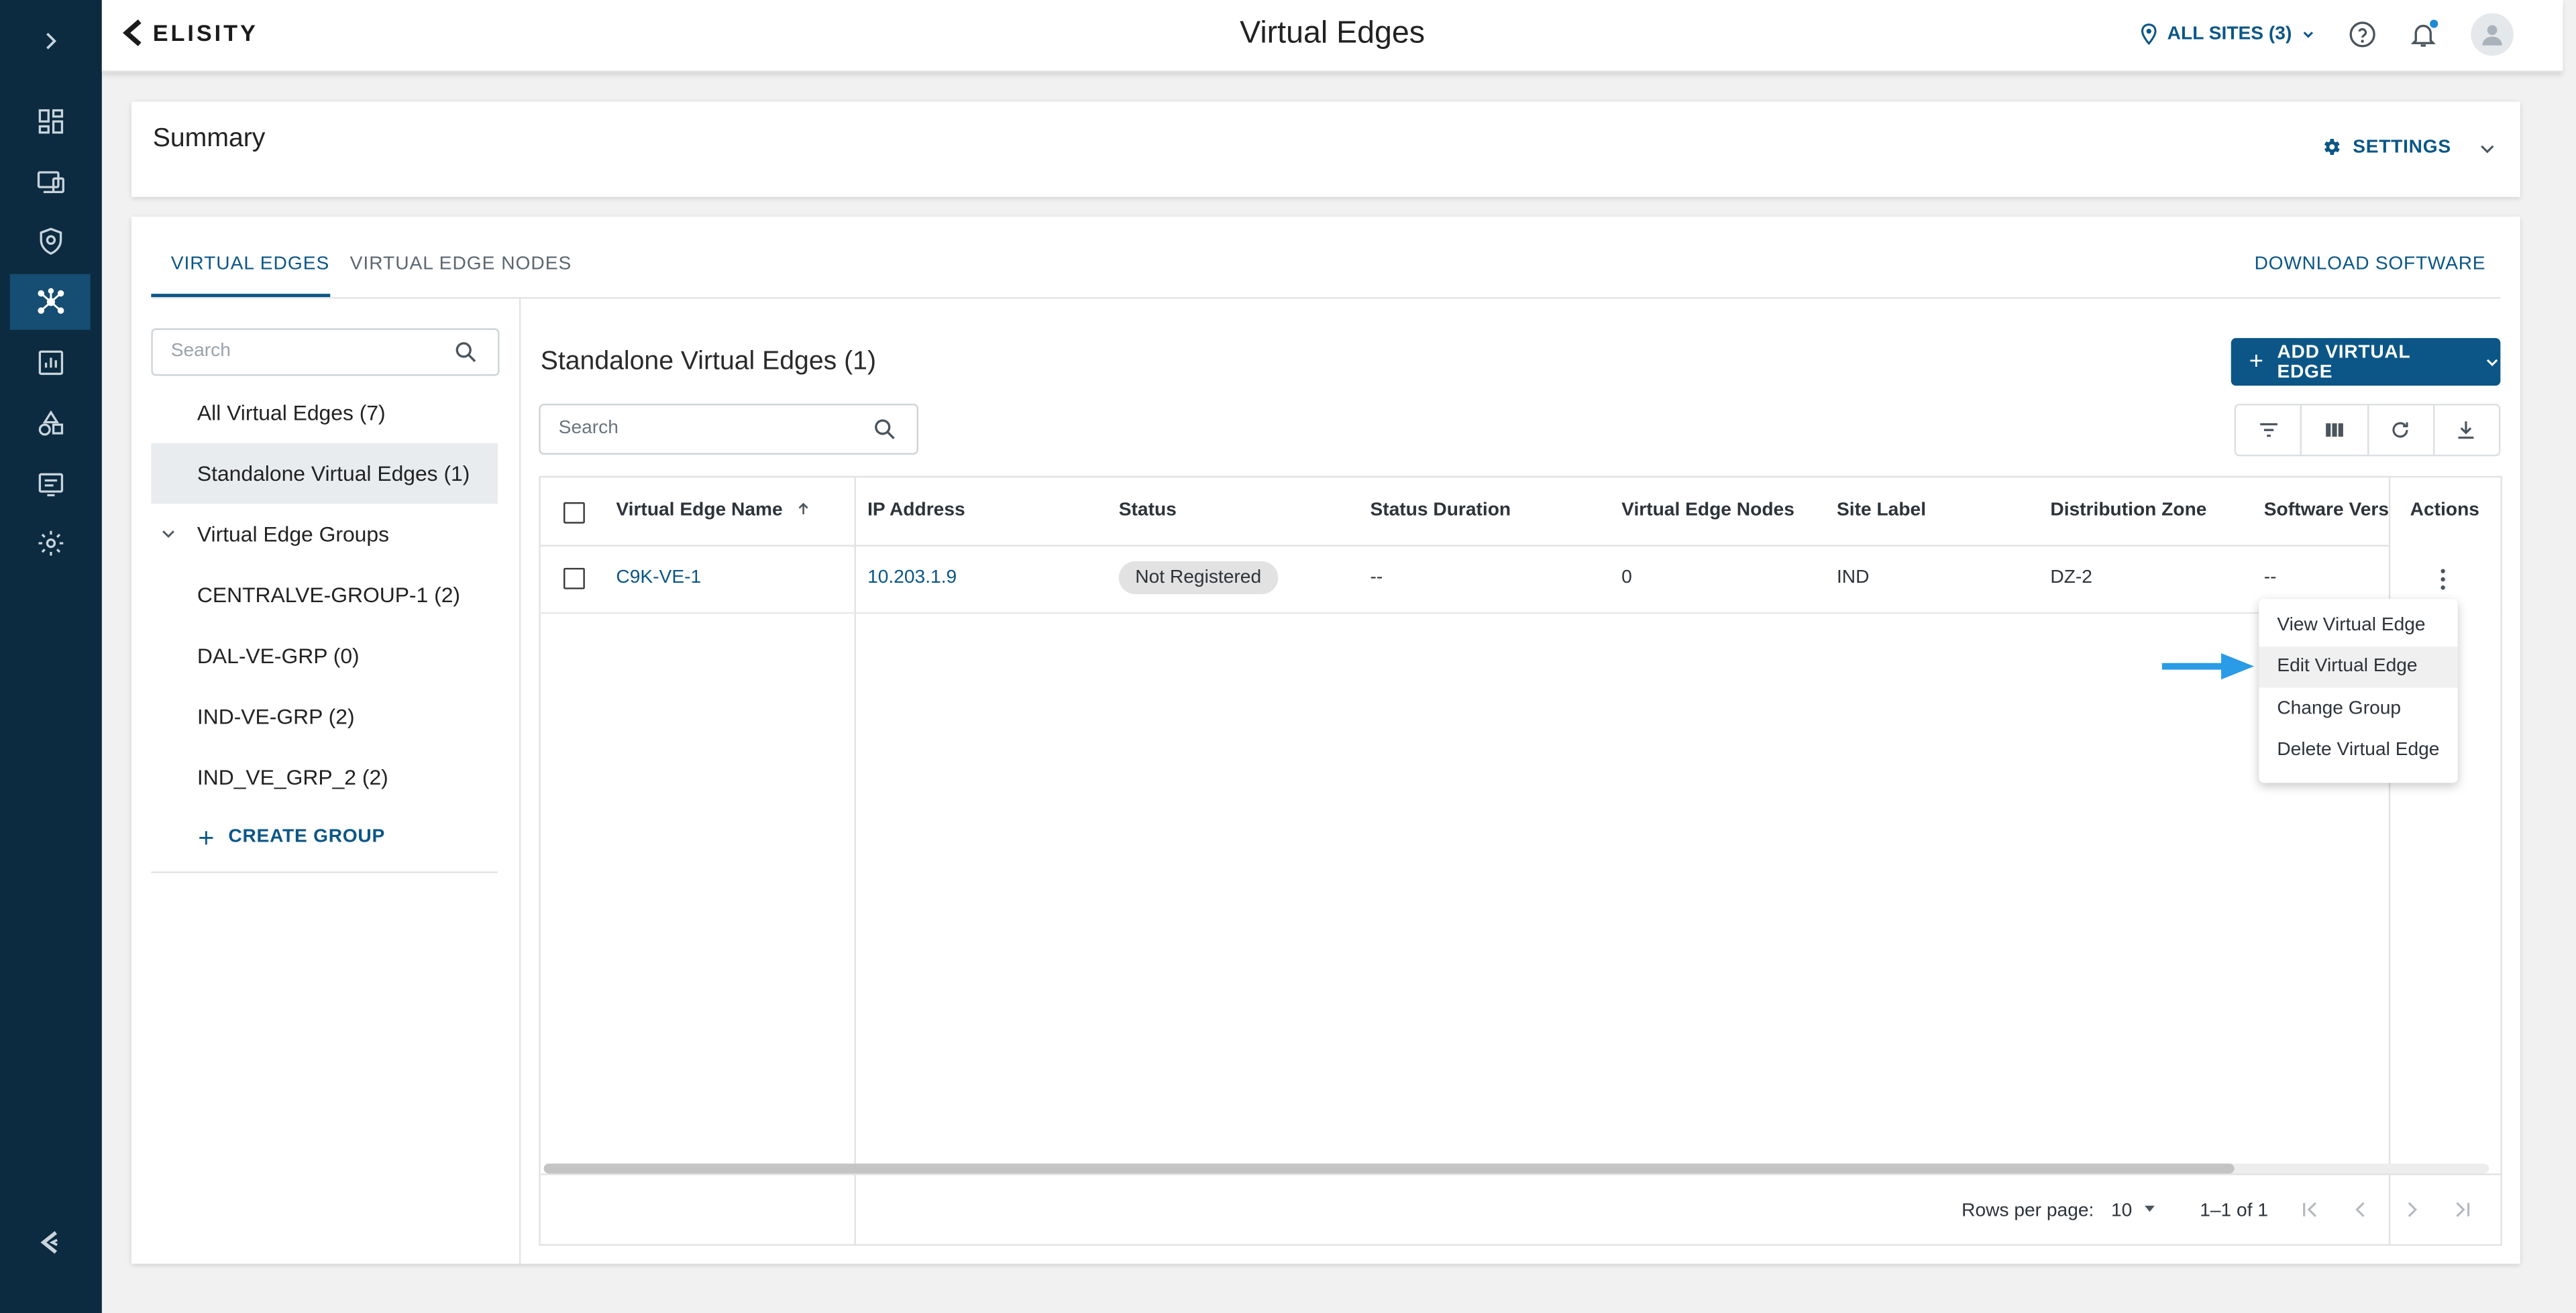  I want to click on help-button, so click(2362, 34).